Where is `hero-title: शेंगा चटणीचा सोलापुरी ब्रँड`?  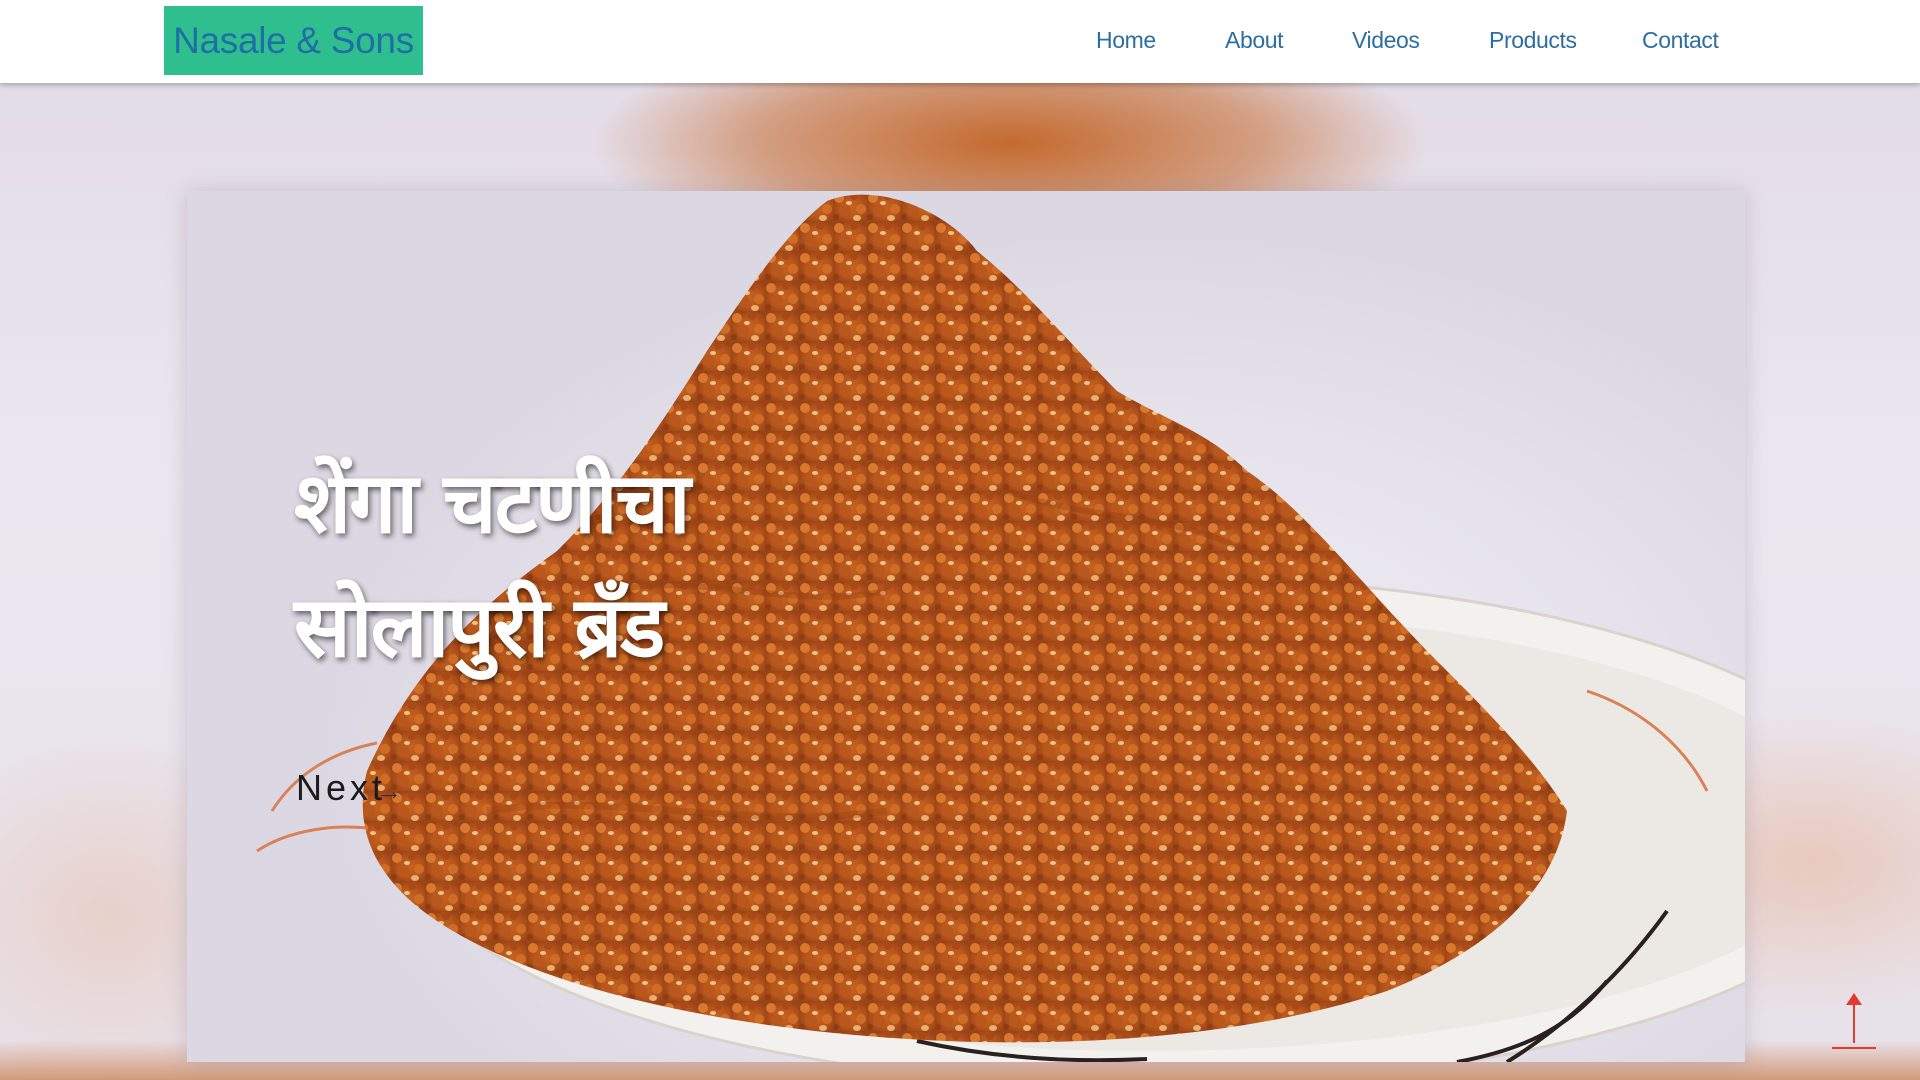
hero-title: शेंगा चटणीचा सोलापुरी ब्रँड is located at coordinates (492, 565).